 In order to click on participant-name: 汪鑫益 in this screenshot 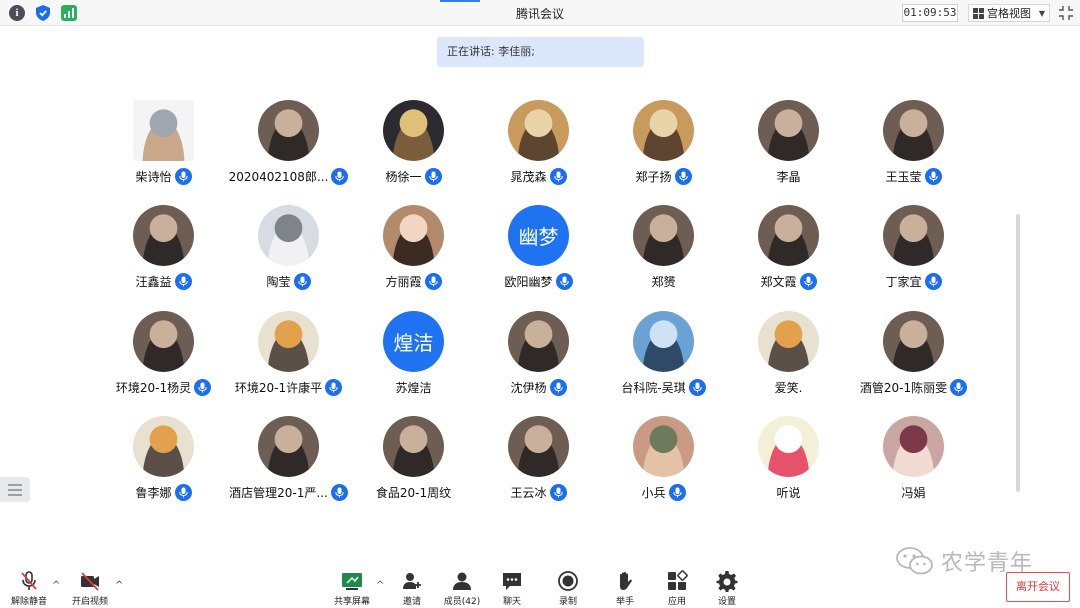, I will do `click(153, 281)`.